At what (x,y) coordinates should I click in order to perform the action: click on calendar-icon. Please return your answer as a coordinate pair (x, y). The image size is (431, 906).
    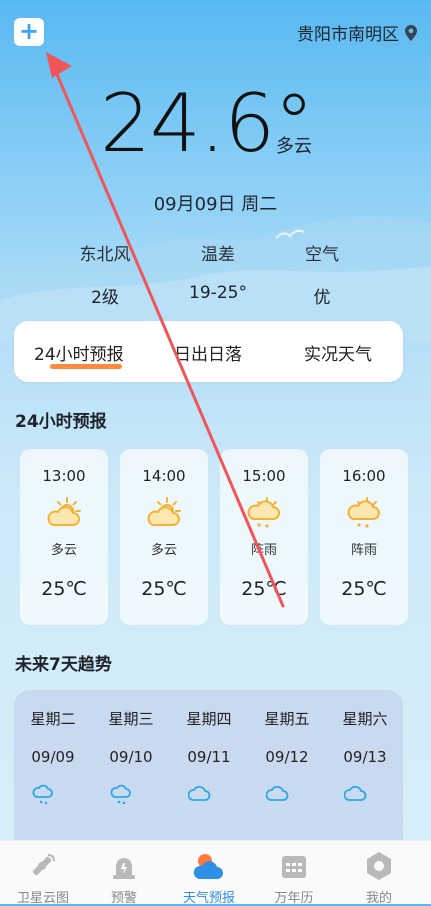
    Looking at the image, I should click on (294, 867).